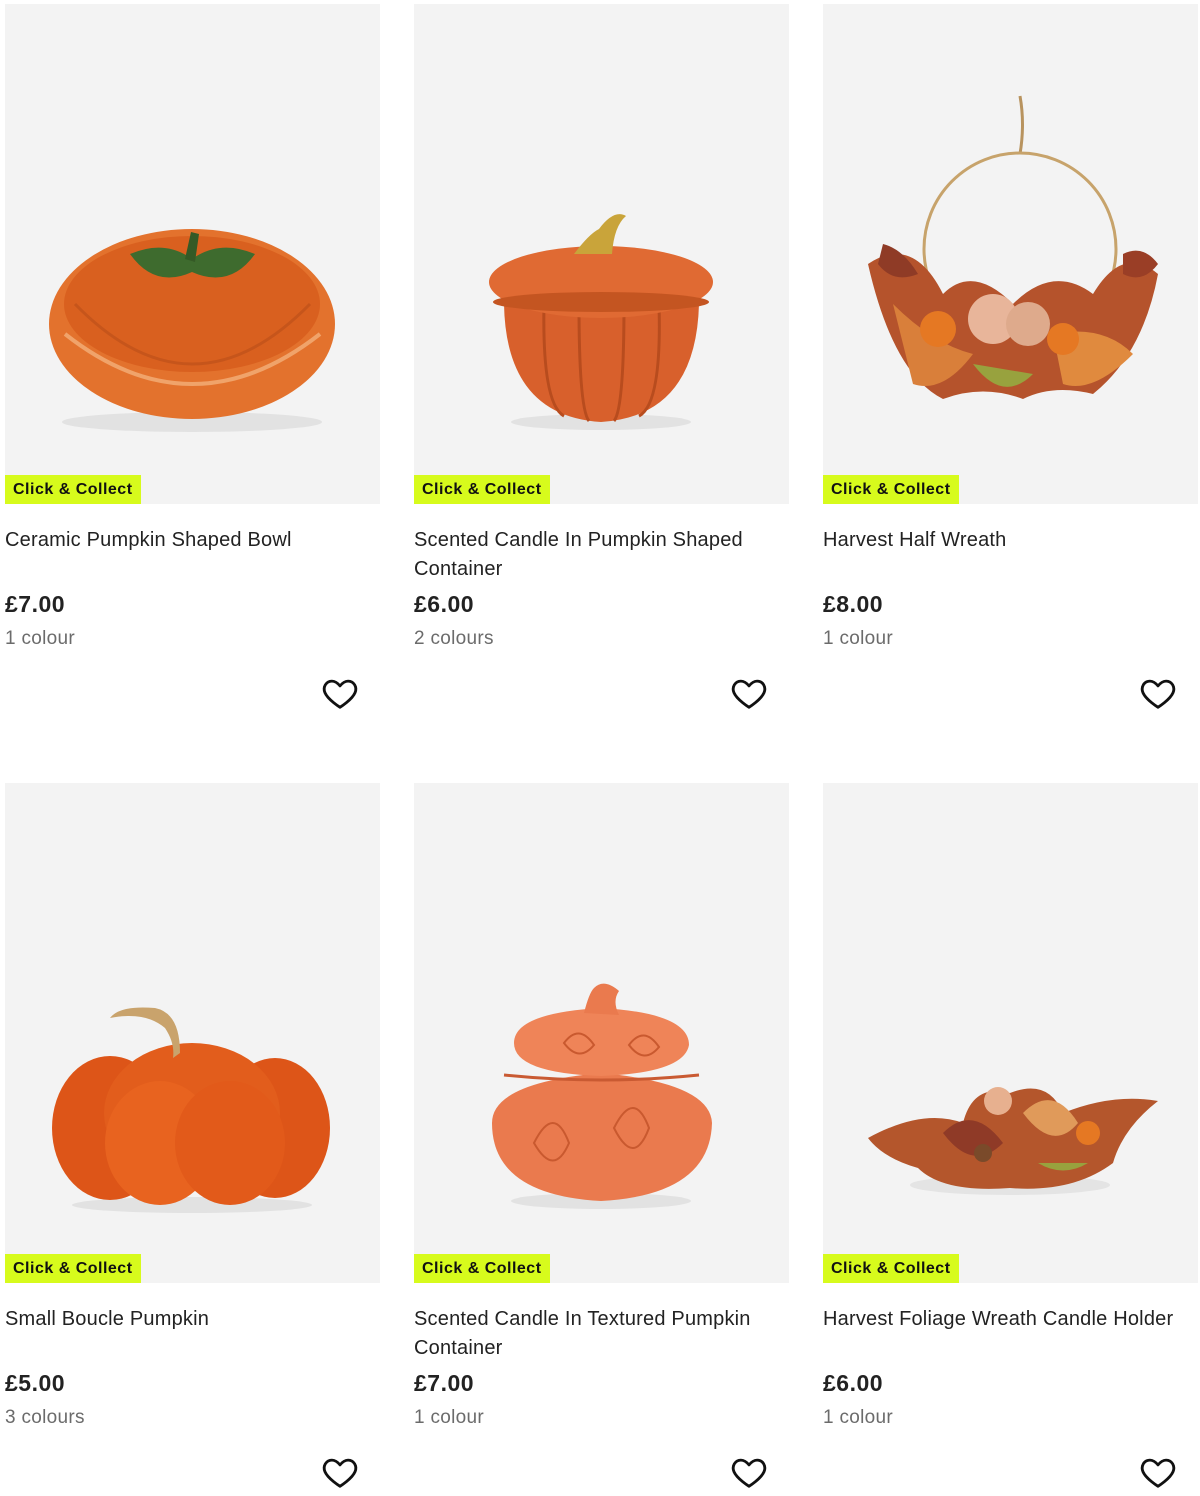 The height and width of the screenshot is (1496, 1200). What do you see at coordinates (190, 540) in the screenshot?
I see `product-title: Ceramic Pumpkin Shaped Bowl` at bounding box center [190, 540].